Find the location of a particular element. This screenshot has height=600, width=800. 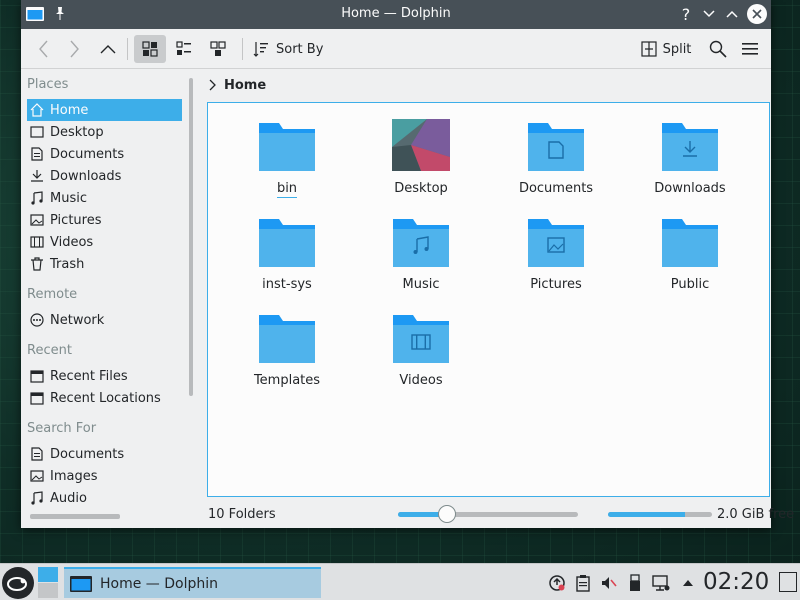

application-launcher is located at coordinates (18, 583).